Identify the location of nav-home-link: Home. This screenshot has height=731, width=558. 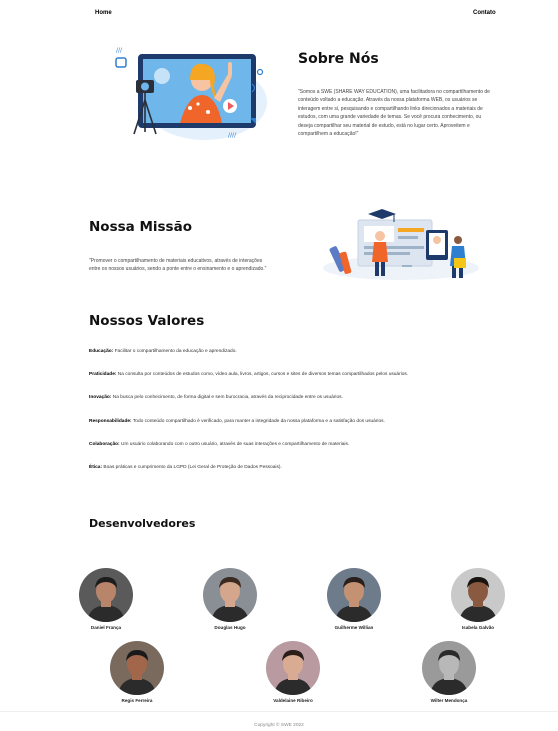
(103, 13).